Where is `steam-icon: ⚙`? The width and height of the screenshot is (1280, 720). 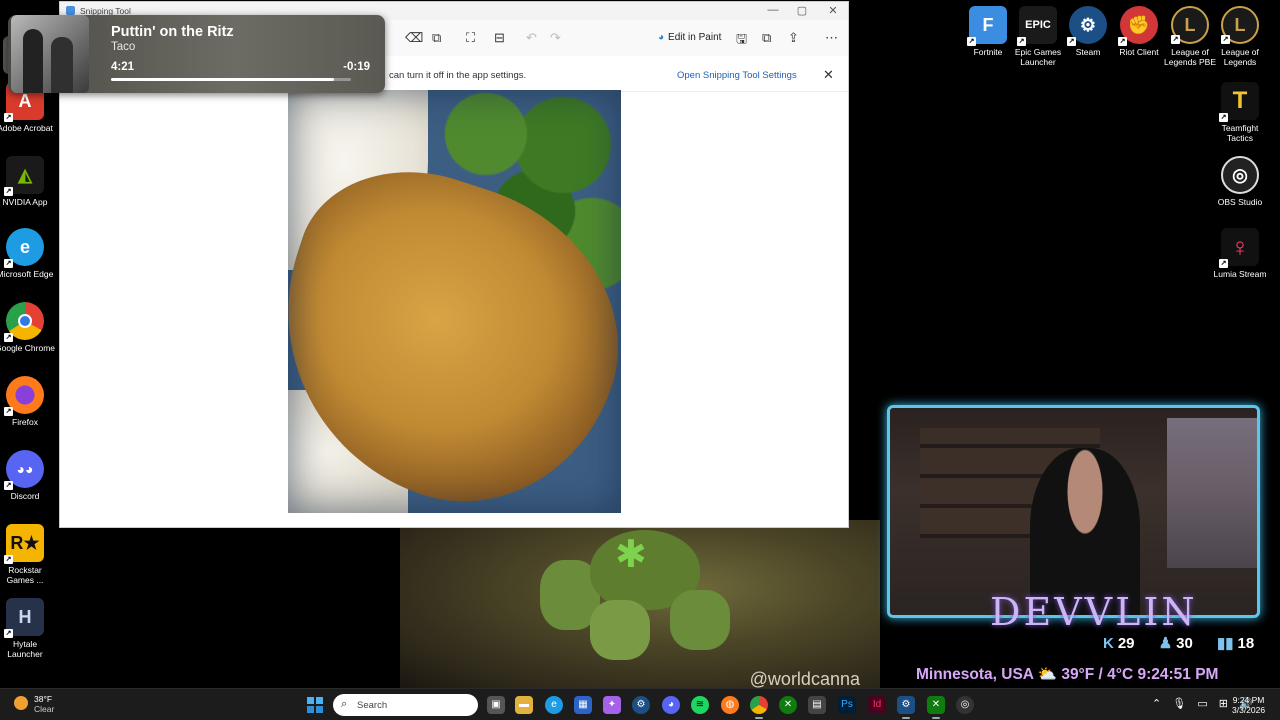 steam-icon: ⚙ is located at coordinates (641, 705).